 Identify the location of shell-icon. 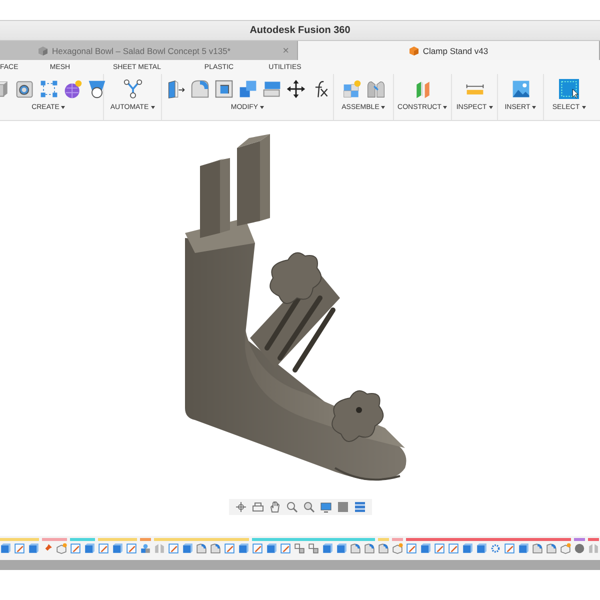
(224, 89).